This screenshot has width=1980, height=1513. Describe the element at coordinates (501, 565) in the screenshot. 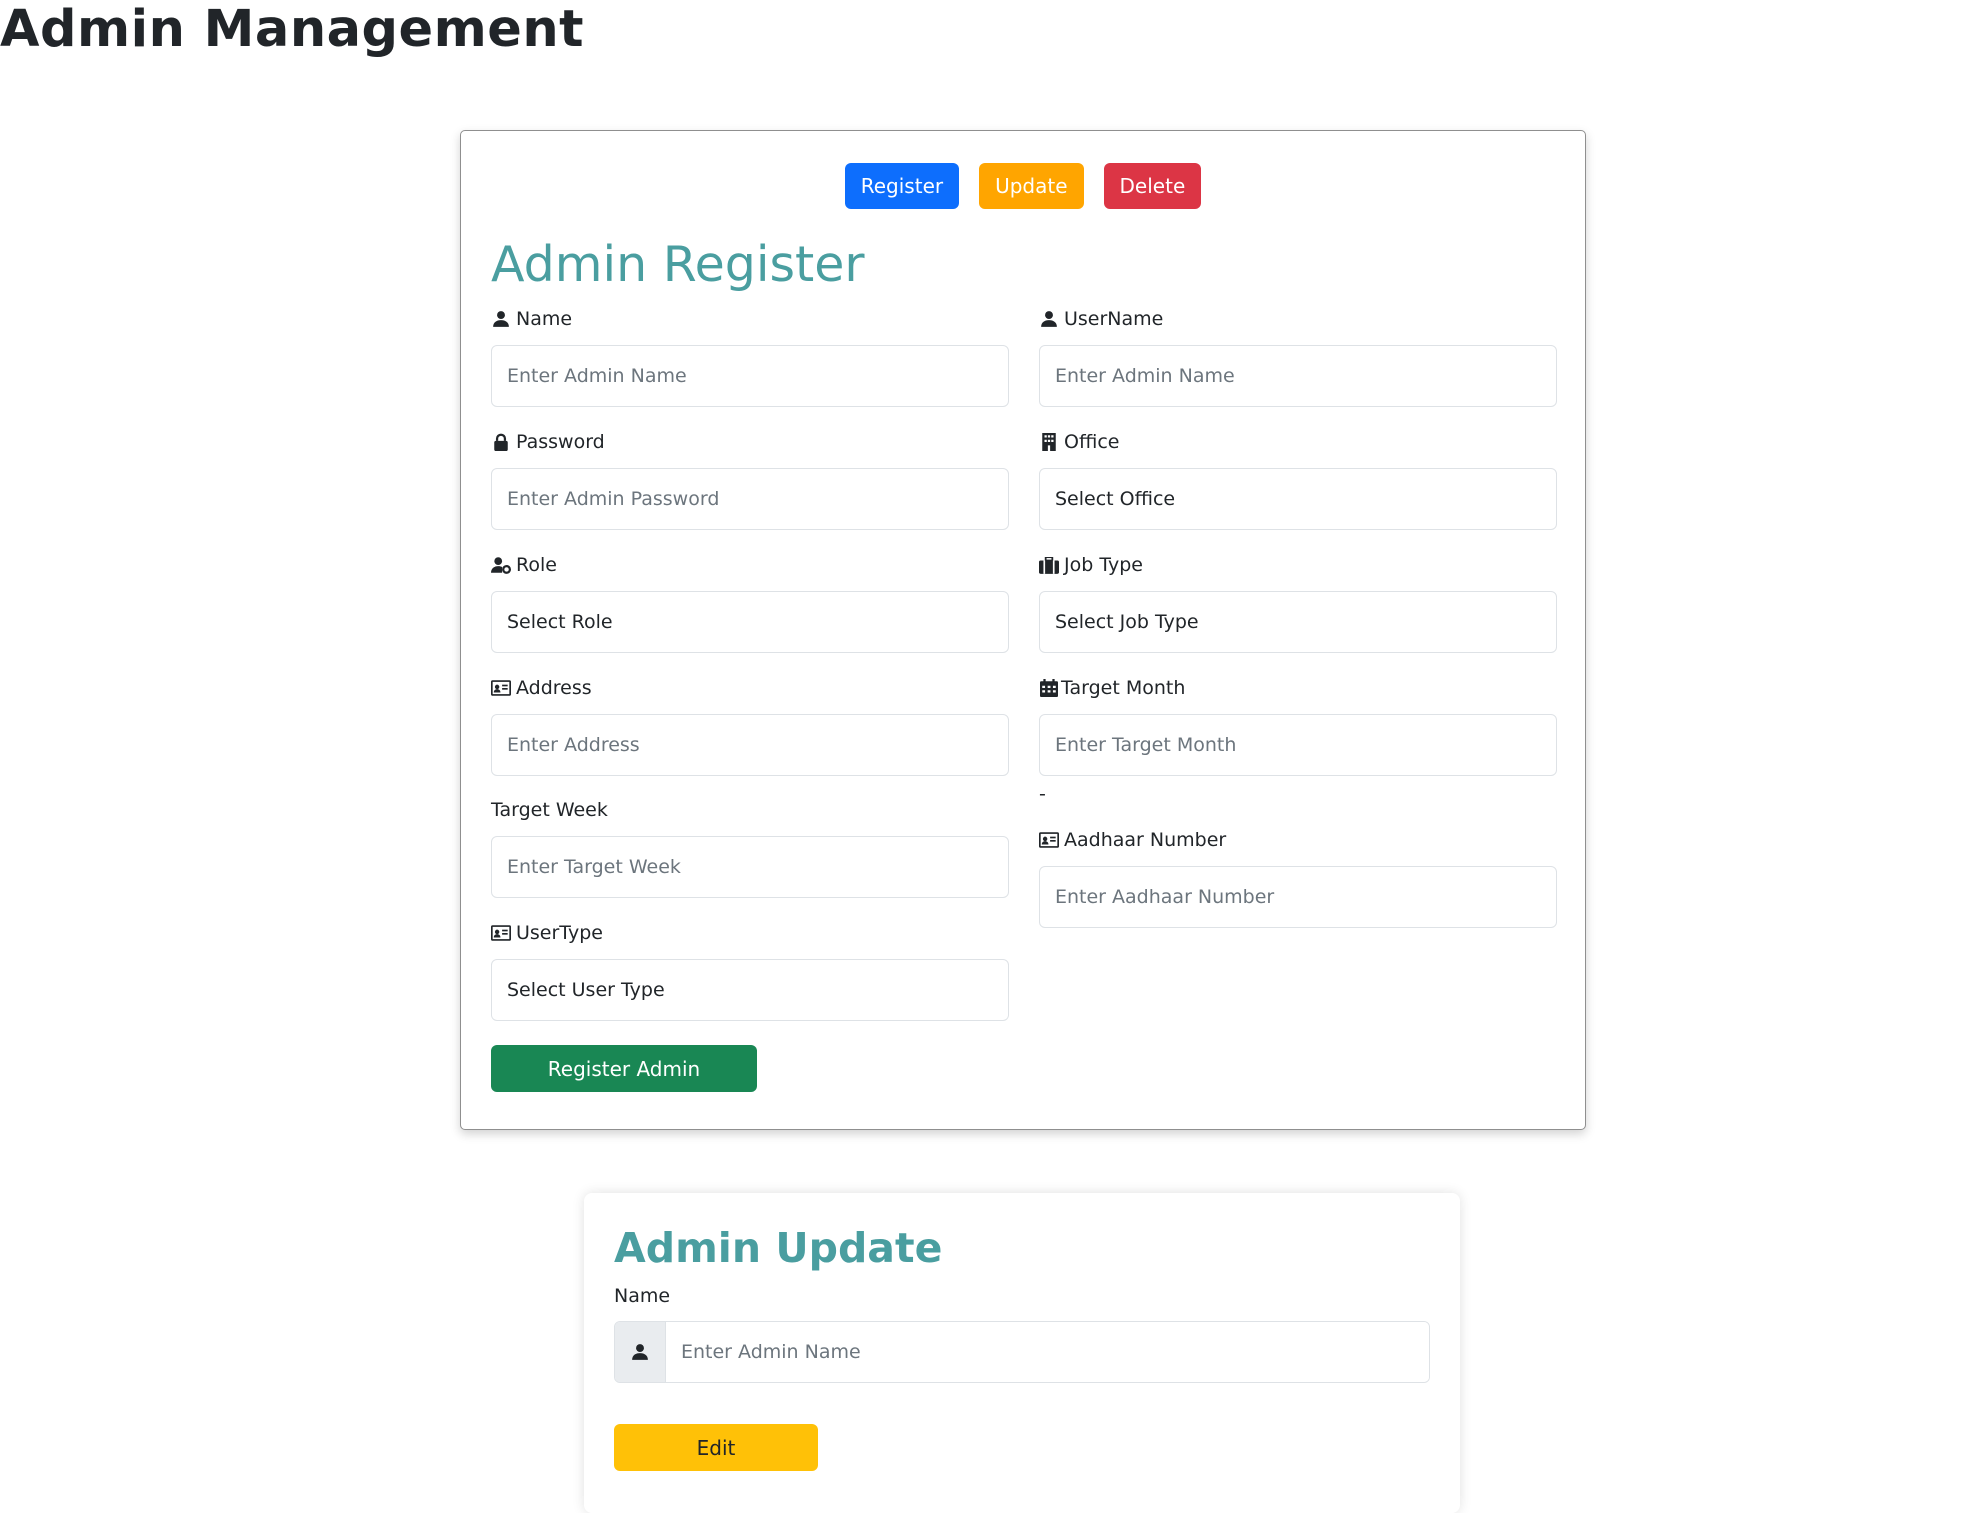

I see `user-gear-icon` at that location.